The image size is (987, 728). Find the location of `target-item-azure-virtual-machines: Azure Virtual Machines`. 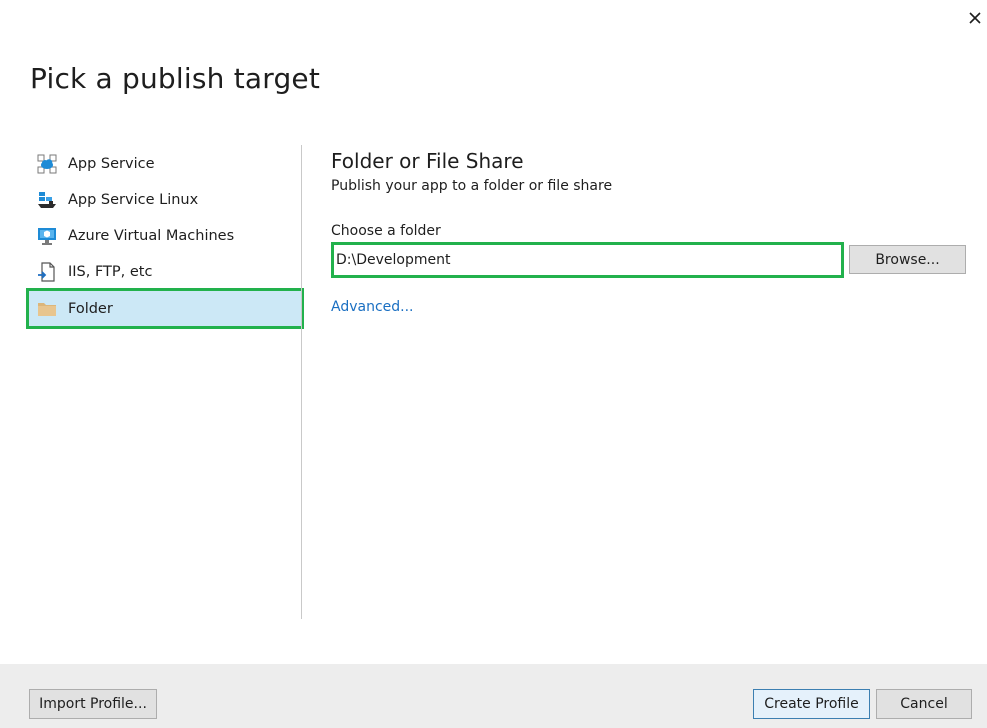

target-item-azure-virtual-machines: Azure Virtual Machines is located at coordinates (165, 236).